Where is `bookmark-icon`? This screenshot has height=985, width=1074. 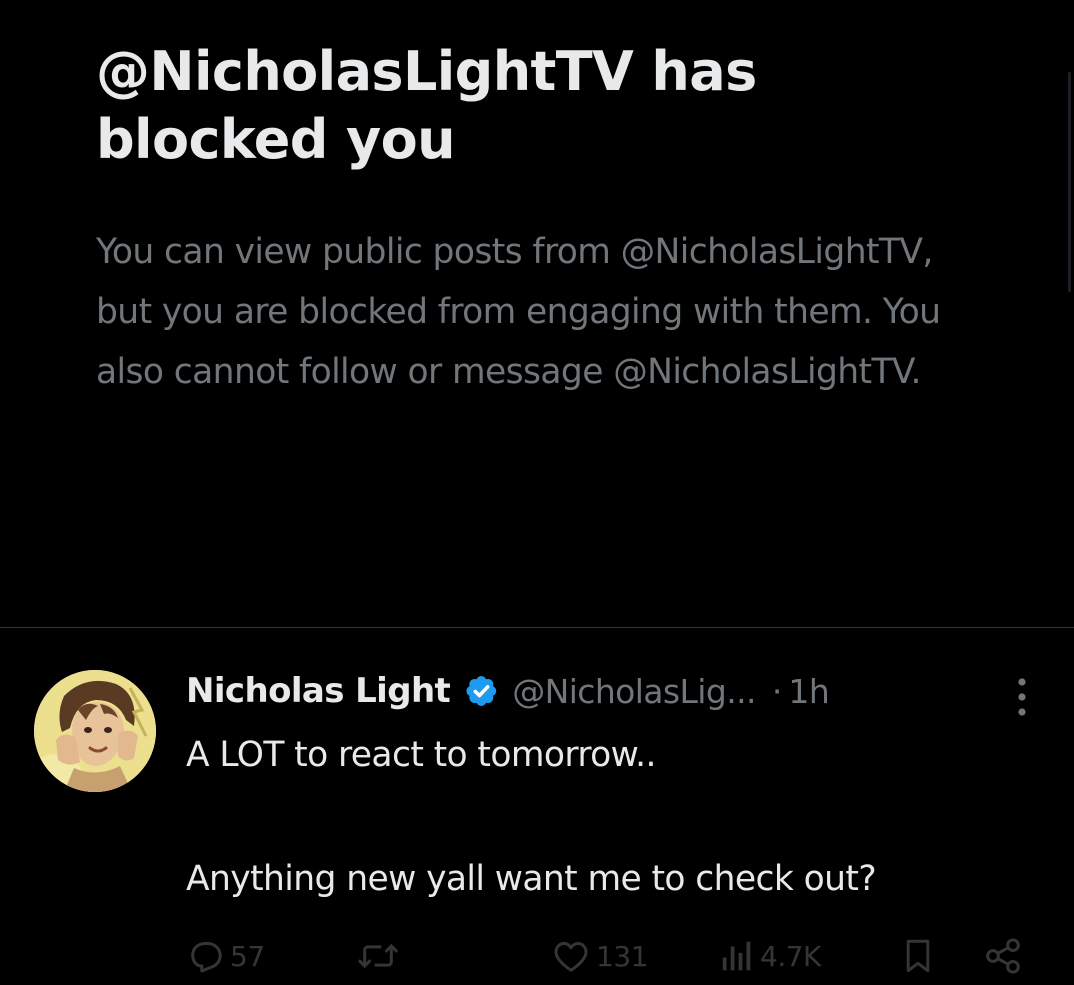
bookmark-icon is located at coordinates (918, 956).